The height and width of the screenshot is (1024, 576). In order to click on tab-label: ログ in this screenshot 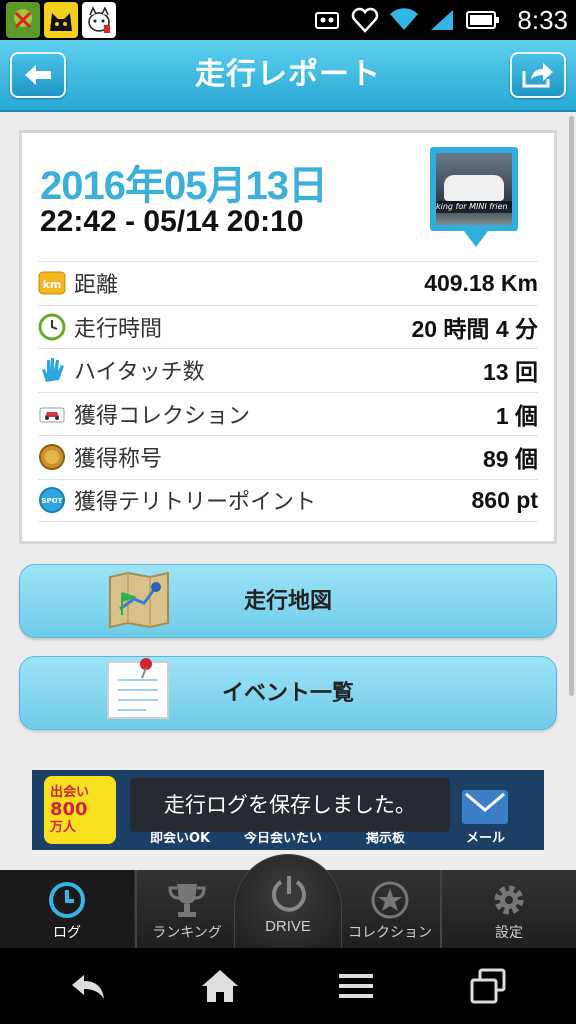, I will do `click(67, 933)`.